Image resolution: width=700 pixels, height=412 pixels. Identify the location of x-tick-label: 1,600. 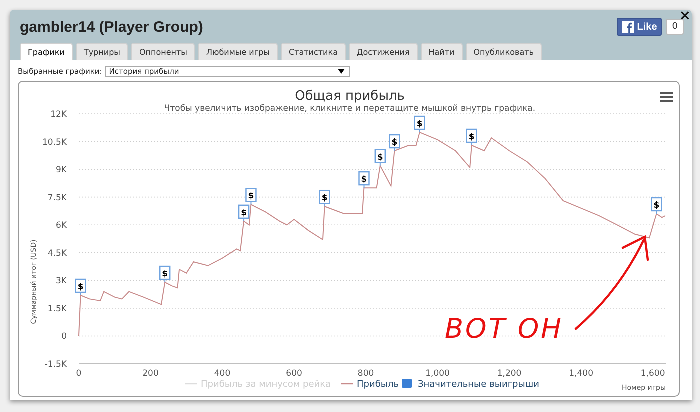
(653, 374).